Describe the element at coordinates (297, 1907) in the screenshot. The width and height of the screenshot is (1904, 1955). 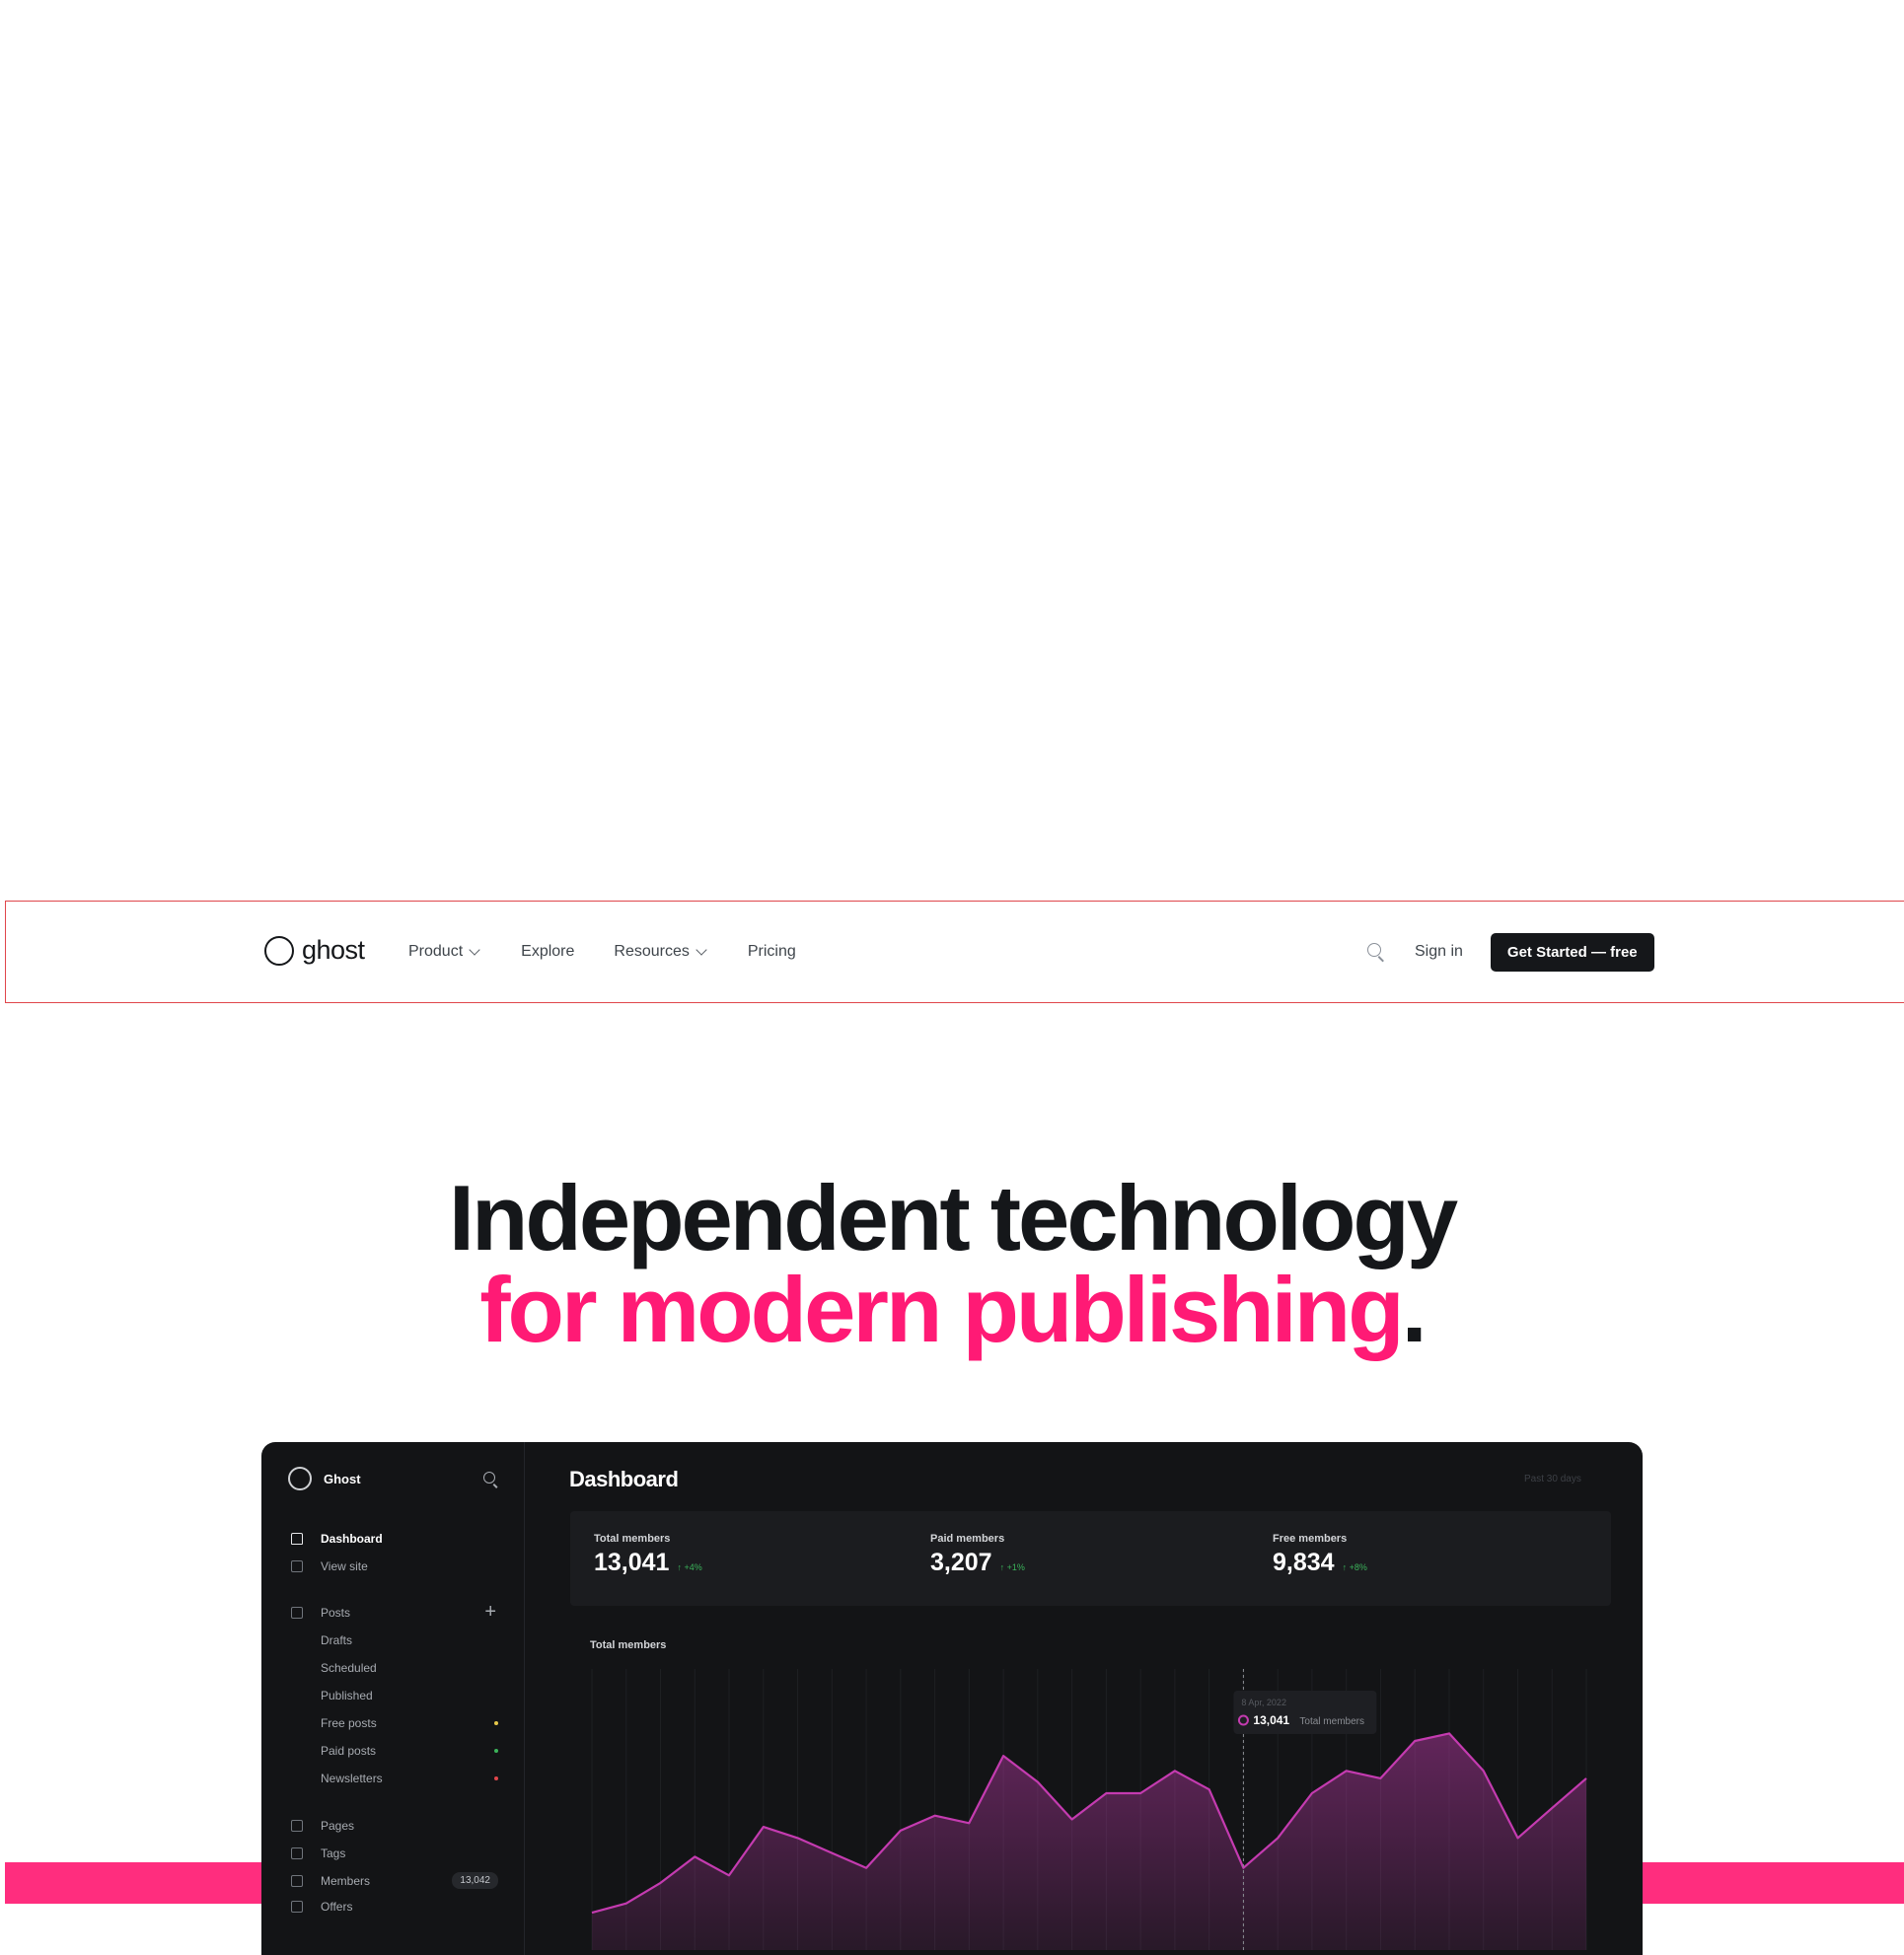
I see `percent-icon` at that location.